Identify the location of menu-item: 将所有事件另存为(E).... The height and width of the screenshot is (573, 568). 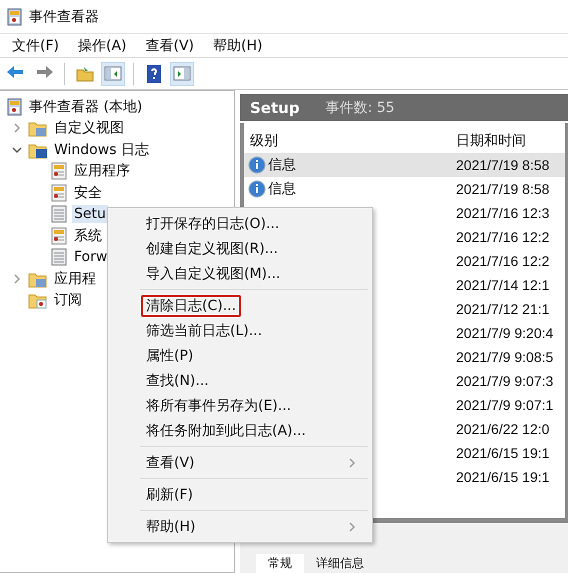
(218, 405).